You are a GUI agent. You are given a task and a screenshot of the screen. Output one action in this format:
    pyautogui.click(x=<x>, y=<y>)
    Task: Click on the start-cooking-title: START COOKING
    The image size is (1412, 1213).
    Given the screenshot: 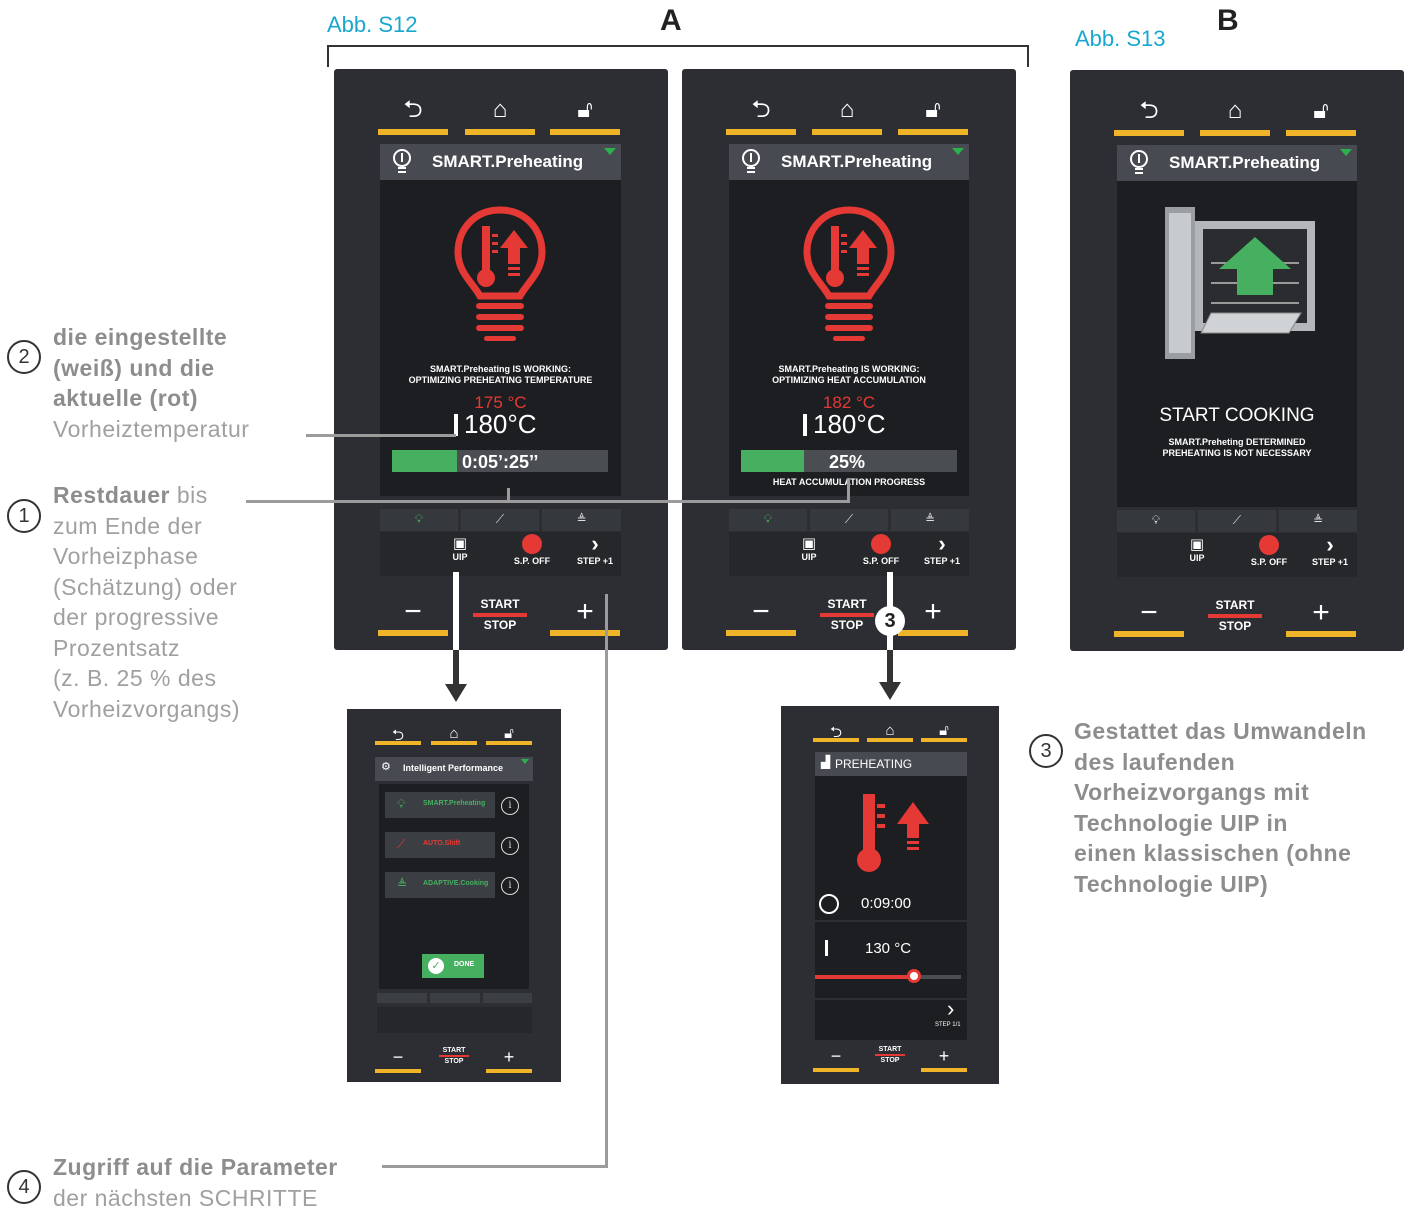 What is the action you would take?
    pyautogui.click(x=1237, y=416)
    